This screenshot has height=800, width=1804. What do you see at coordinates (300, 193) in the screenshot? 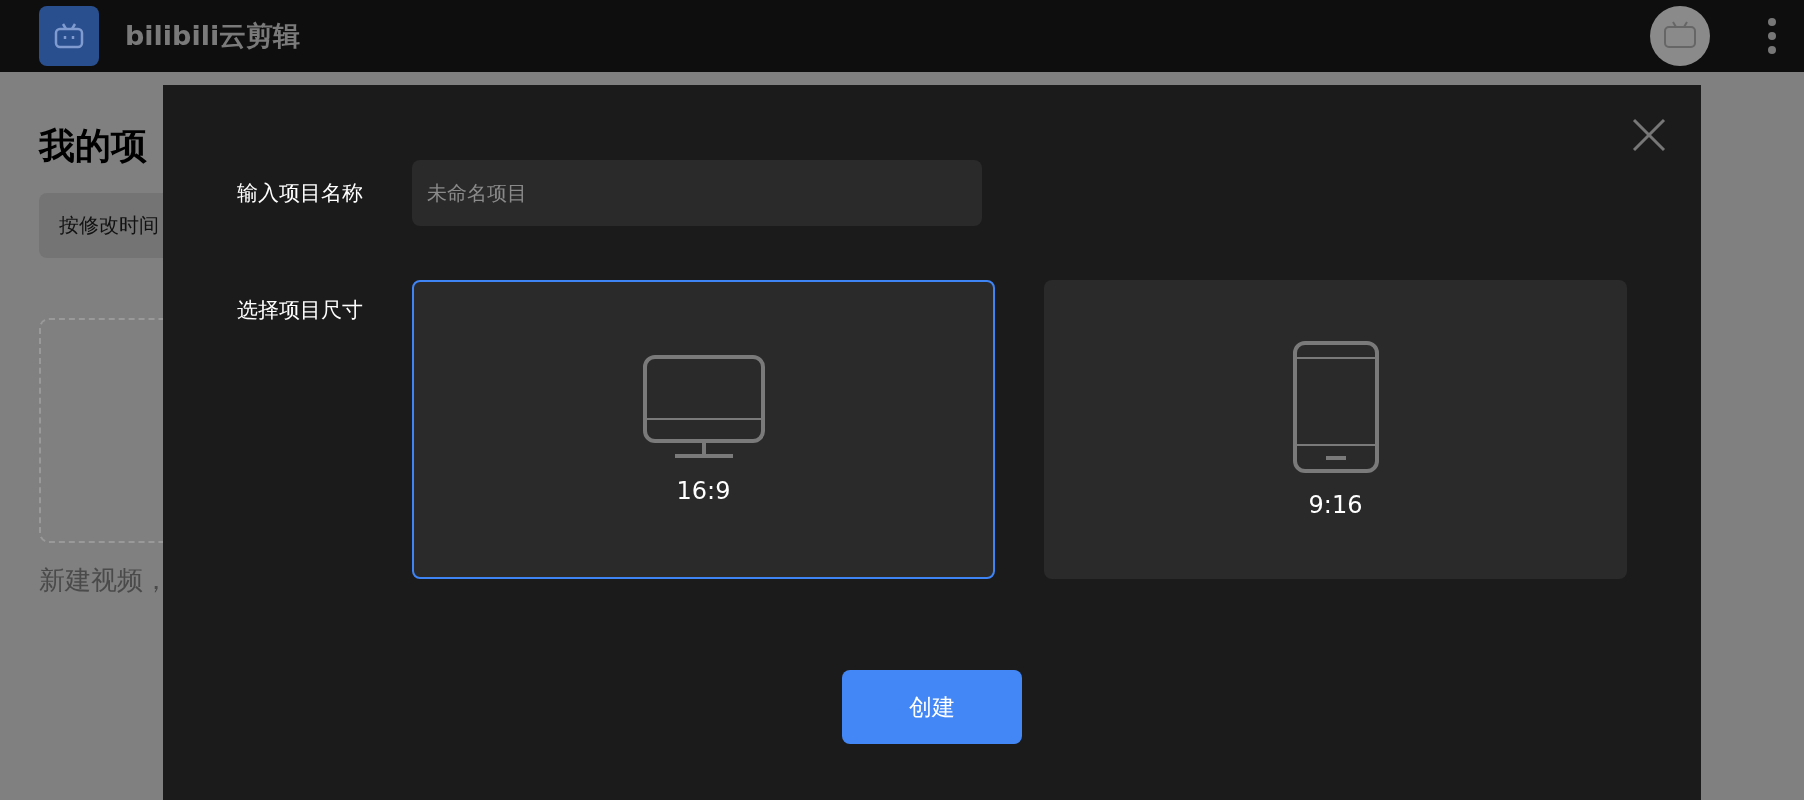
I see `name-label: 输入项目名称` at bounding box center [300, 193].